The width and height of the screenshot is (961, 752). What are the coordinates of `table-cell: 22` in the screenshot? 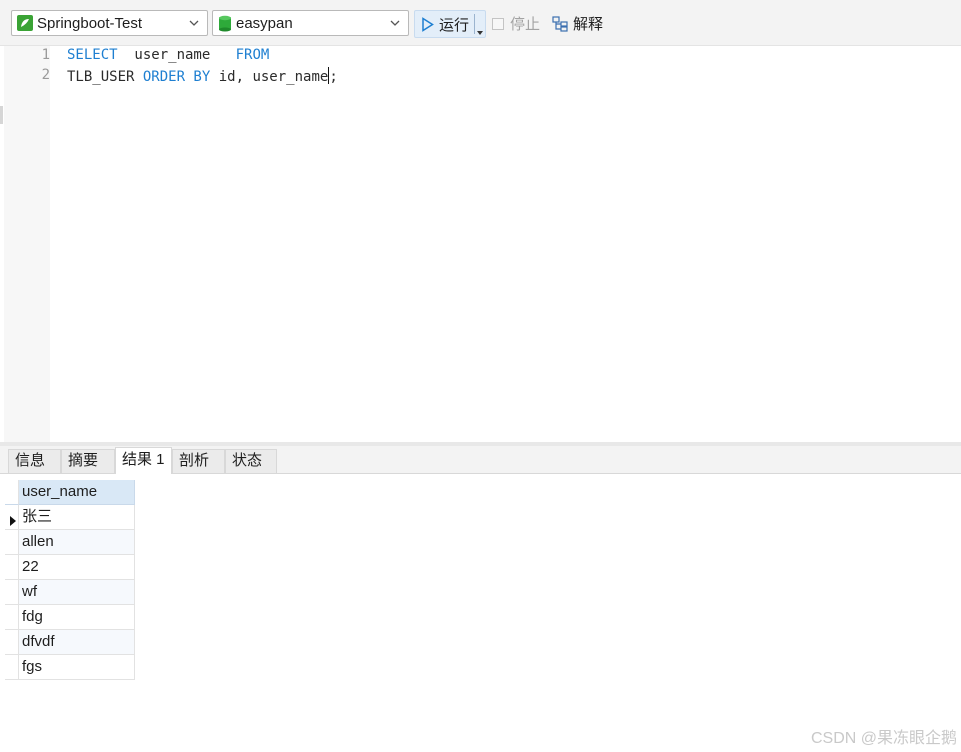 It's located at (77, 567).